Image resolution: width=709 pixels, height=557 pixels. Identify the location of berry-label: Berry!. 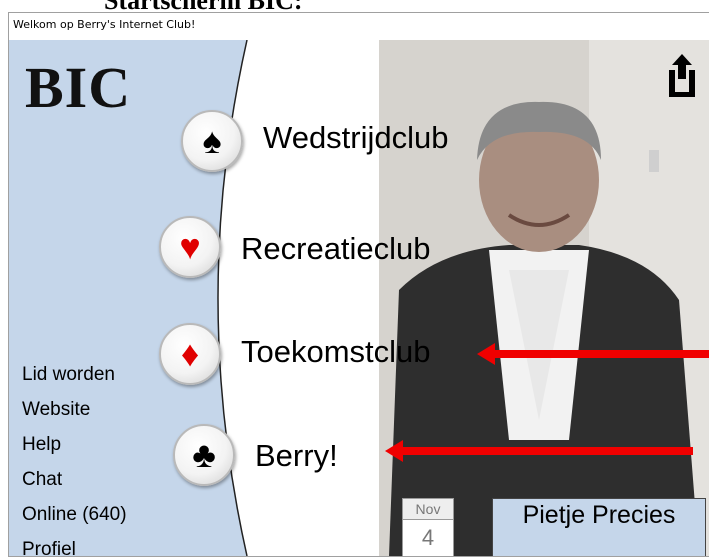
(296, 456).